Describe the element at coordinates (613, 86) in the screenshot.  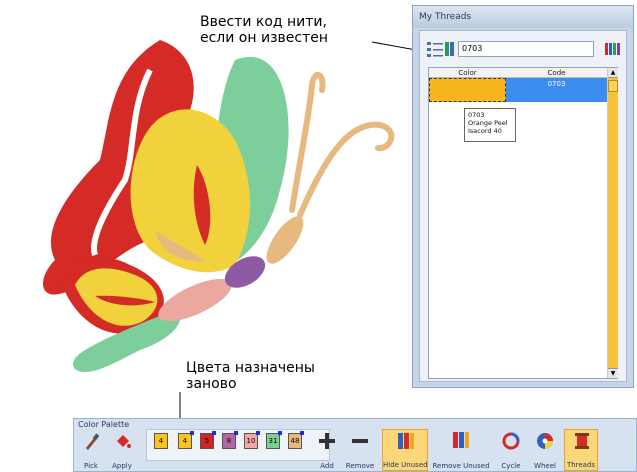
I see `scroll-thumb` at that location.